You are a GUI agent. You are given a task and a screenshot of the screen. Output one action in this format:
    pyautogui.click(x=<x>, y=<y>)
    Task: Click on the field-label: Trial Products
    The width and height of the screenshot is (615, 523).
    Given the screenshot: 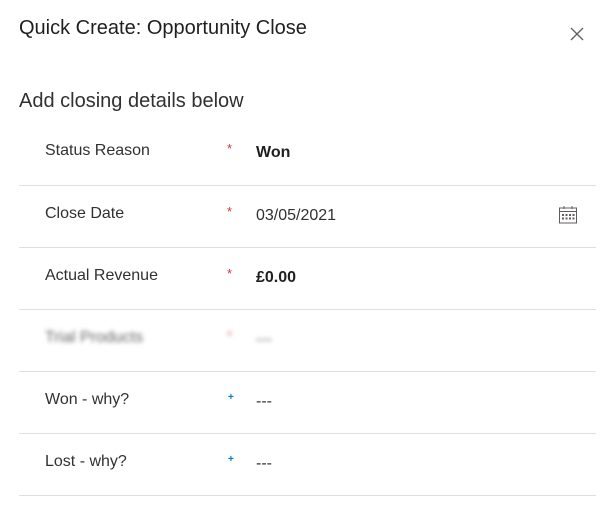 What is the action you would take?
    pyautogui.click(x=94, y=337)
    